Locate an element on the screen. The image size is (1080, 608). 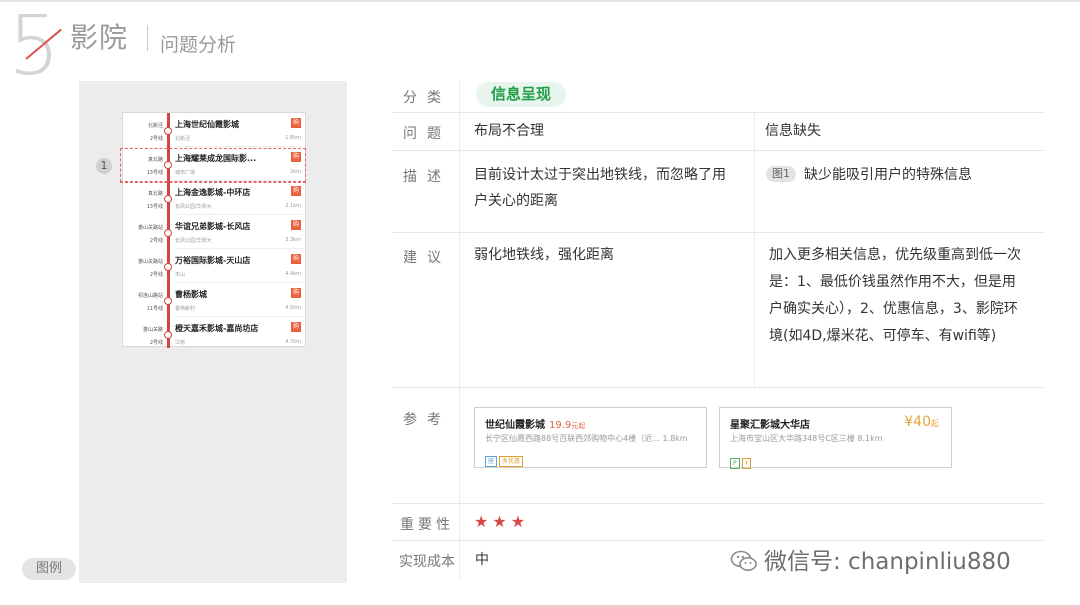
reference-card-2: 星聚汇影城大华店 ¥40起 上海市宝山区大华路348号C区三楼 8.1km PY is located at coordinates (835, 438).